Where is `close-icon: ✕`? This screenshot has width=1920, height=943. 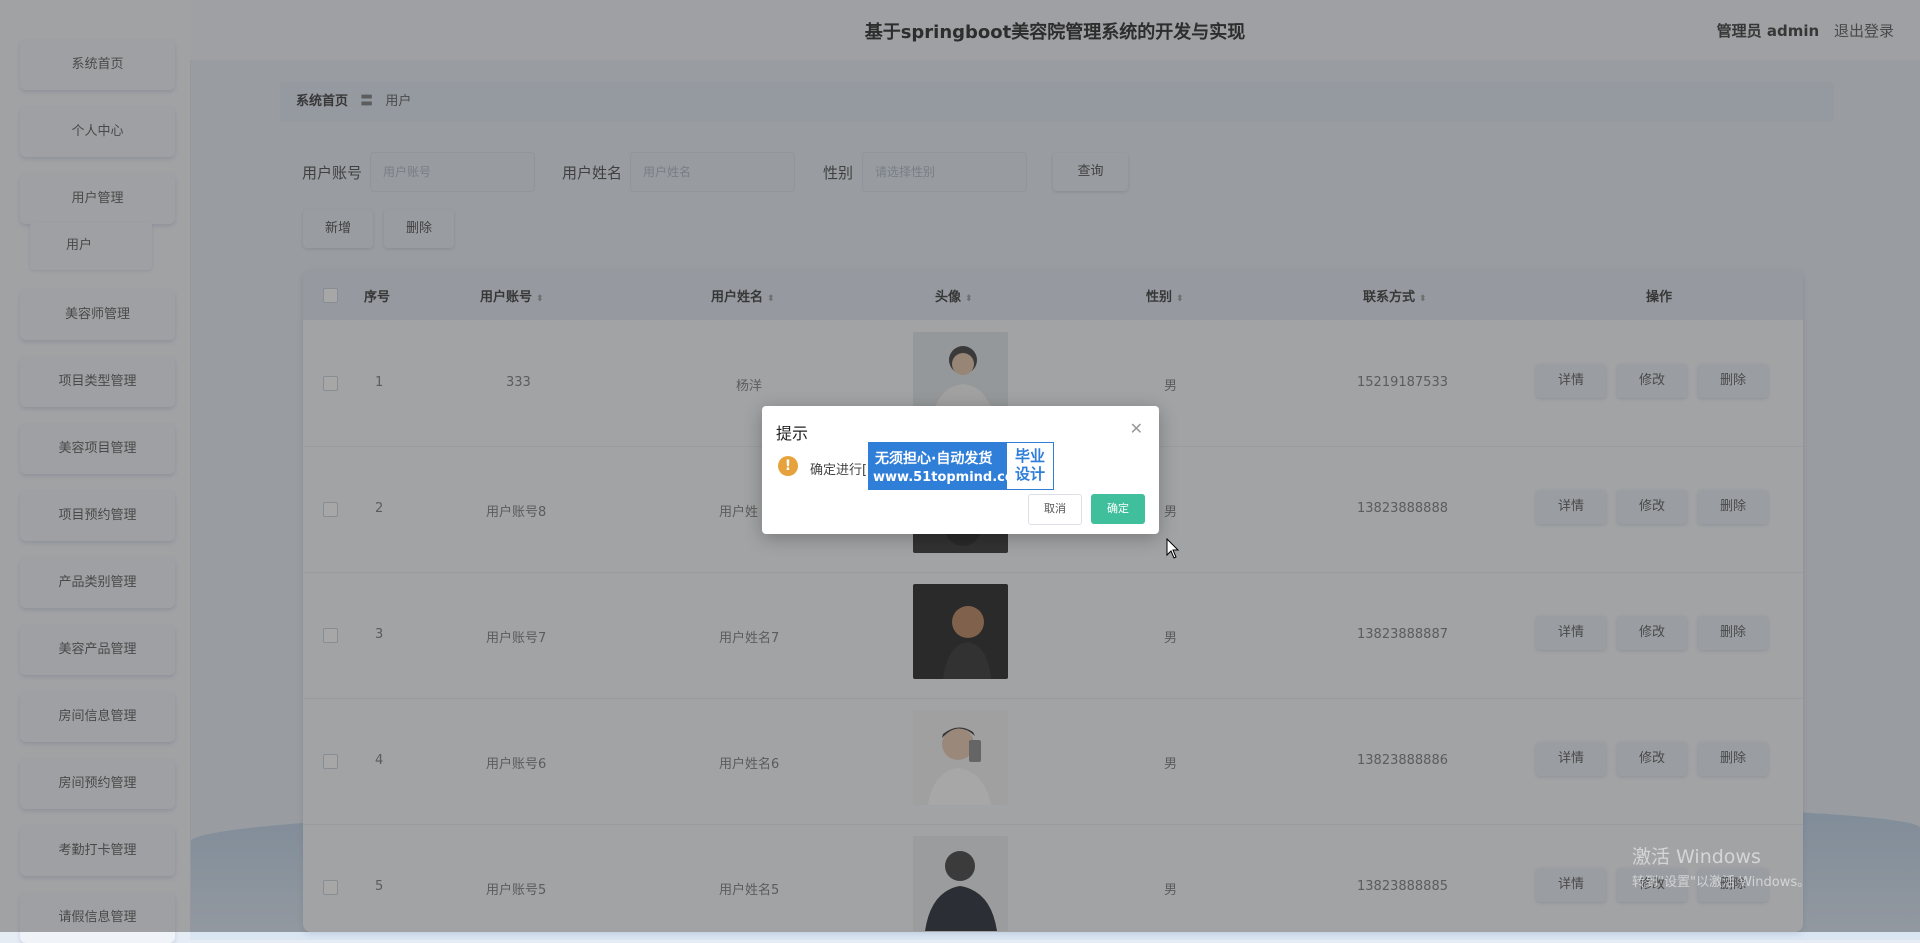 close-icon: ✕ is located at coordinates (1136, 428).